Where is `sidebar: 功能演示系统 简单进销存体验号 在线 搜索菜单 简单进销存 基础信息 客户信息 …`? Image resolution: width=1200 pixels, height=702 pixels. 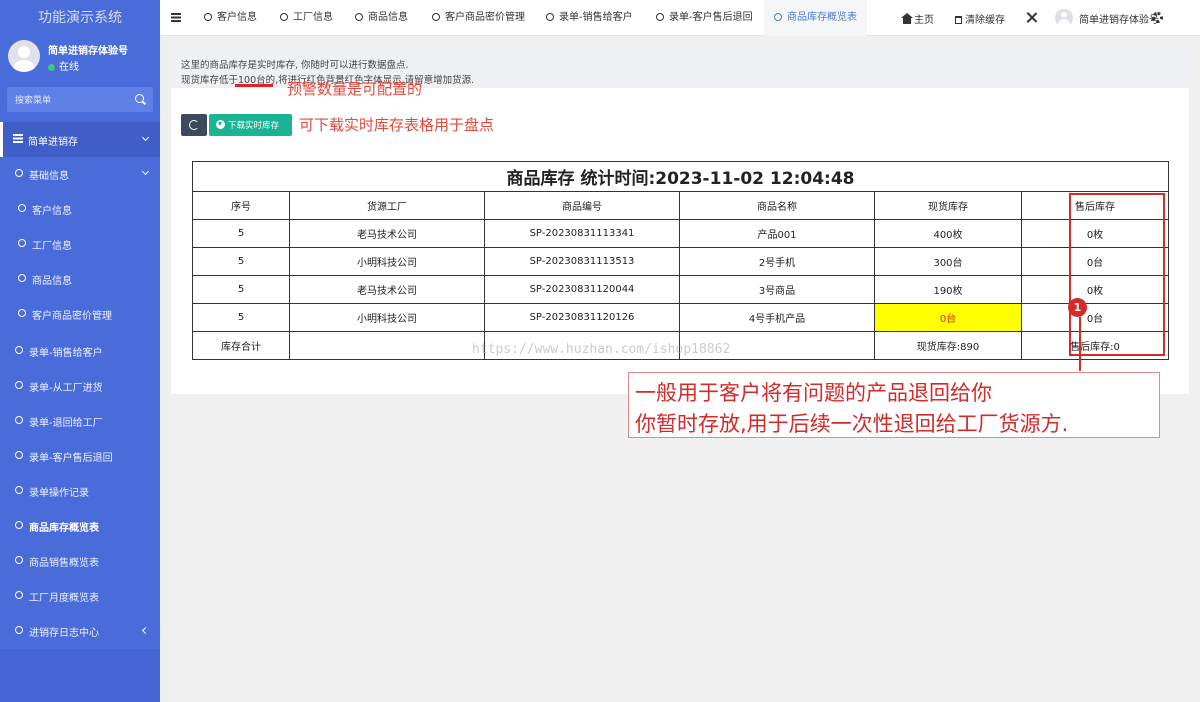 sidebar: 功能演示系统 简单进销存体验号 在线 搜索菜单 简单进销存 基础信息 客户信息 … is located at coordinates (80, 351).